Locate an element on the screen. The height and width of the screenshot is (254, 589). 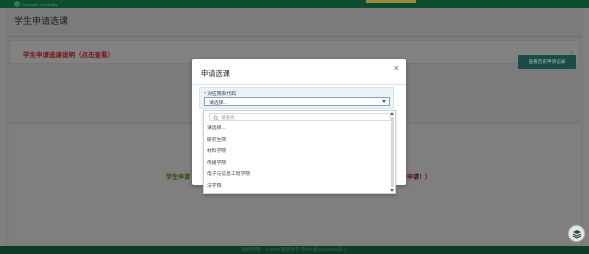
dropdown-option: 法学院 is located at coordinates (297, 187).